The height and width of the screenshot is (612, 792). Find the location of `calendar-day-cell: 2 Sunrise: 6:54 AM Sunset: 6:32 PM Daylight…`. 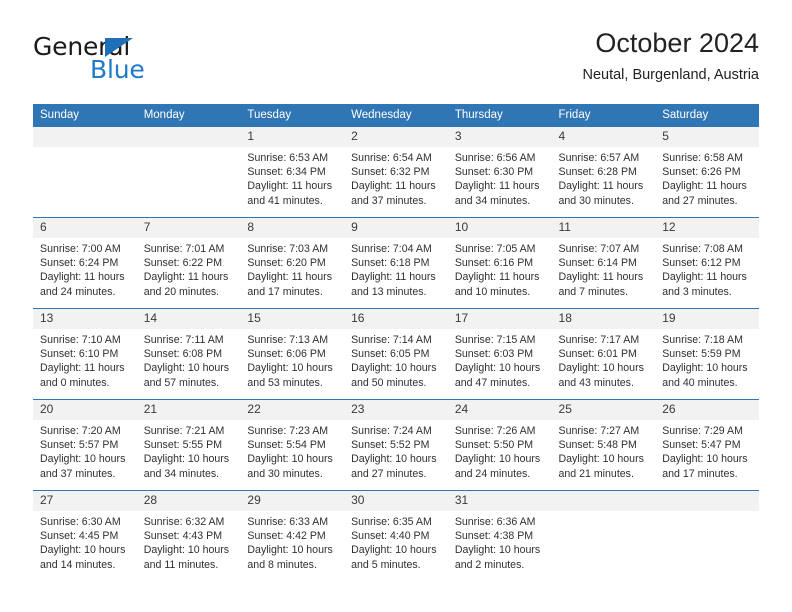

calendar-day-cell: 2 Sunrise: 6:54 AM Sunset: 6:32 PM Daylight… is located at coordinates (396, 172).